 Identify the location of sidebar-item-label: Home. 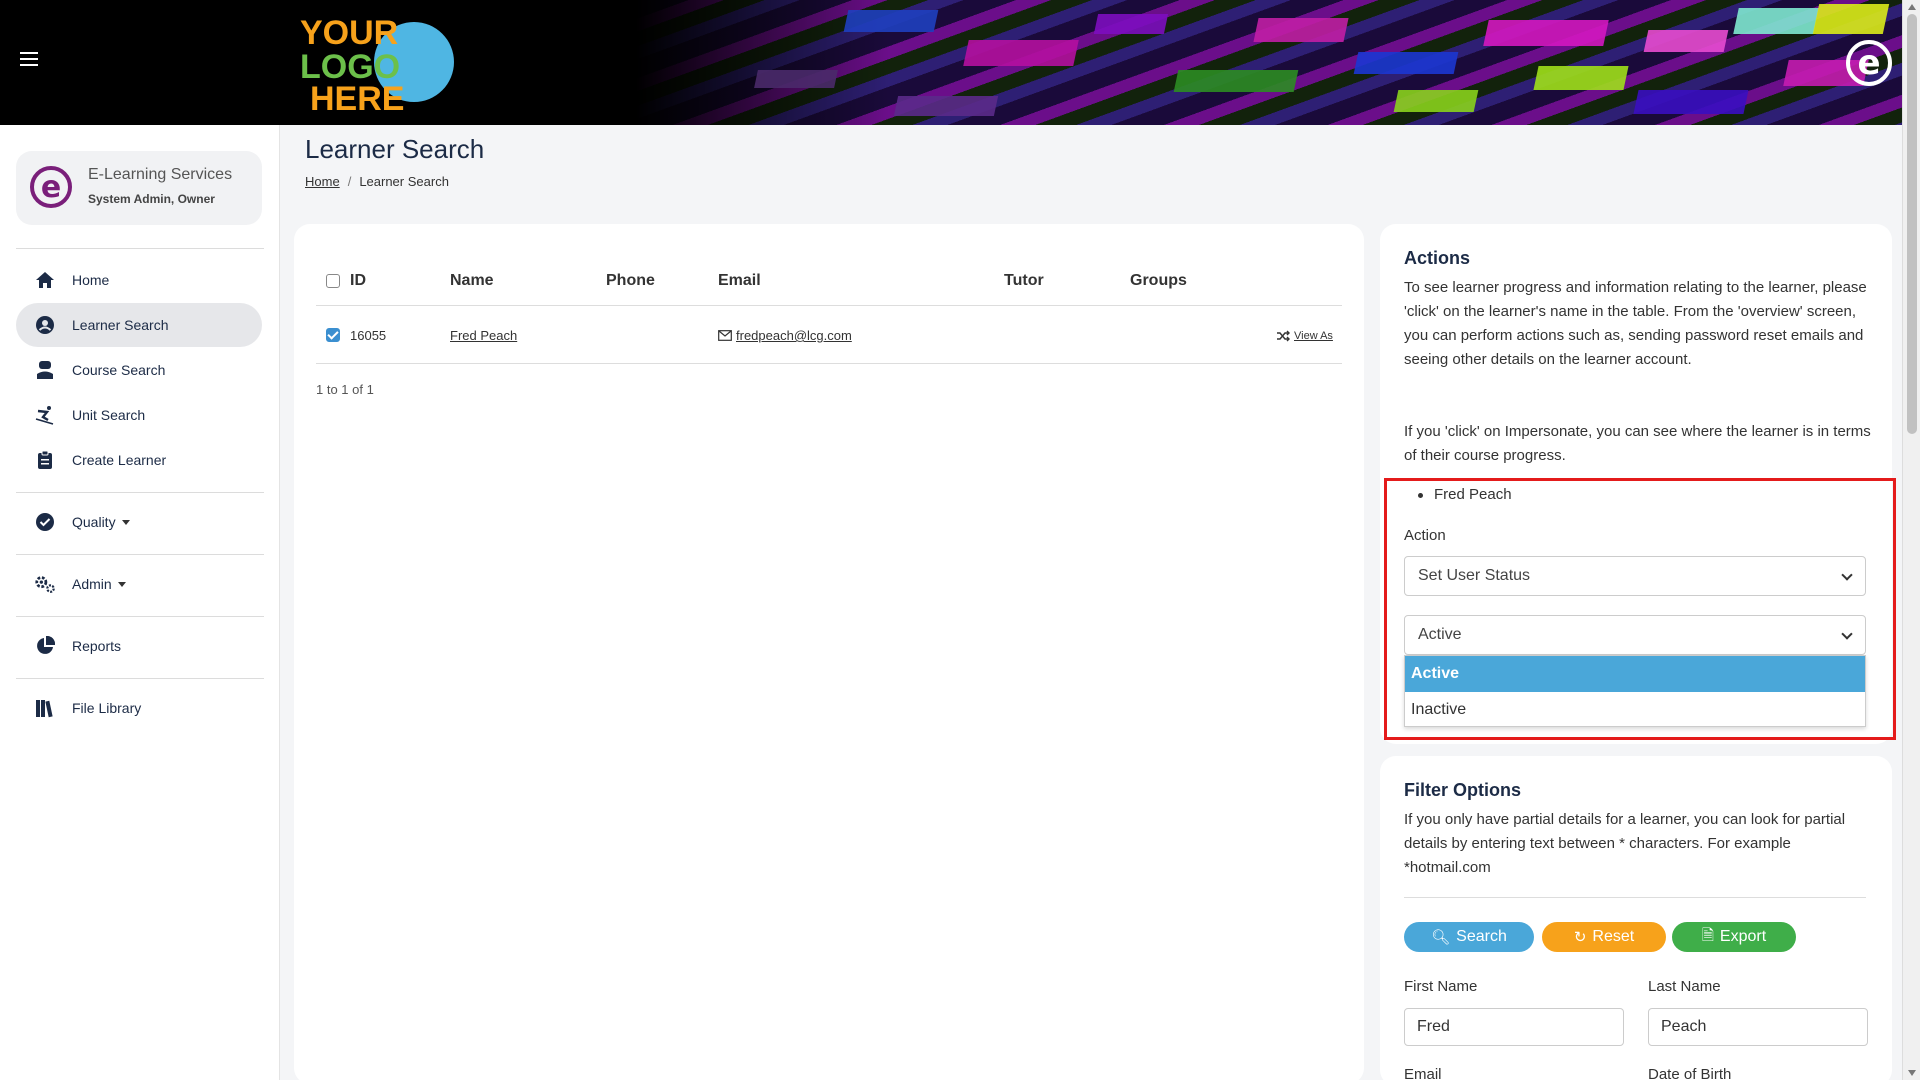
(91, 280).